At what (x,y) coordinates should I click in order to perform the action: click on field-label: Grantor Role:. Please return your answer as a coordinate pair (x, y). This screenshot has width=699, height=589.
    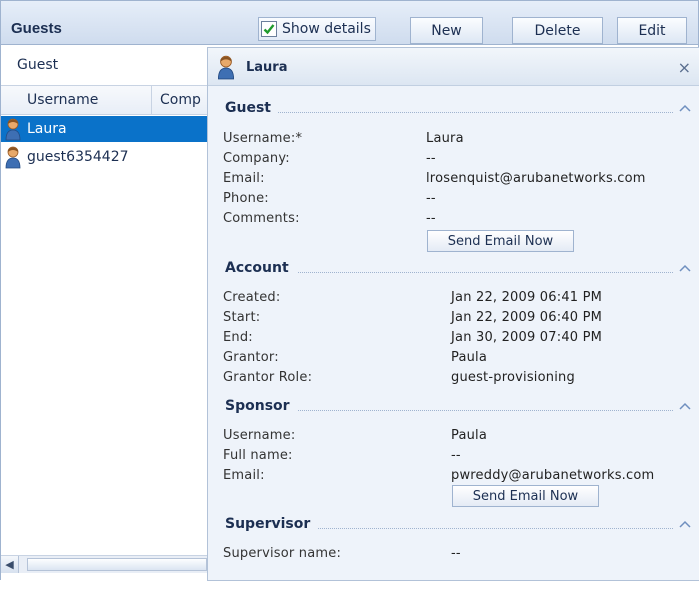
    Looking at the image, I should click on (268, 377).